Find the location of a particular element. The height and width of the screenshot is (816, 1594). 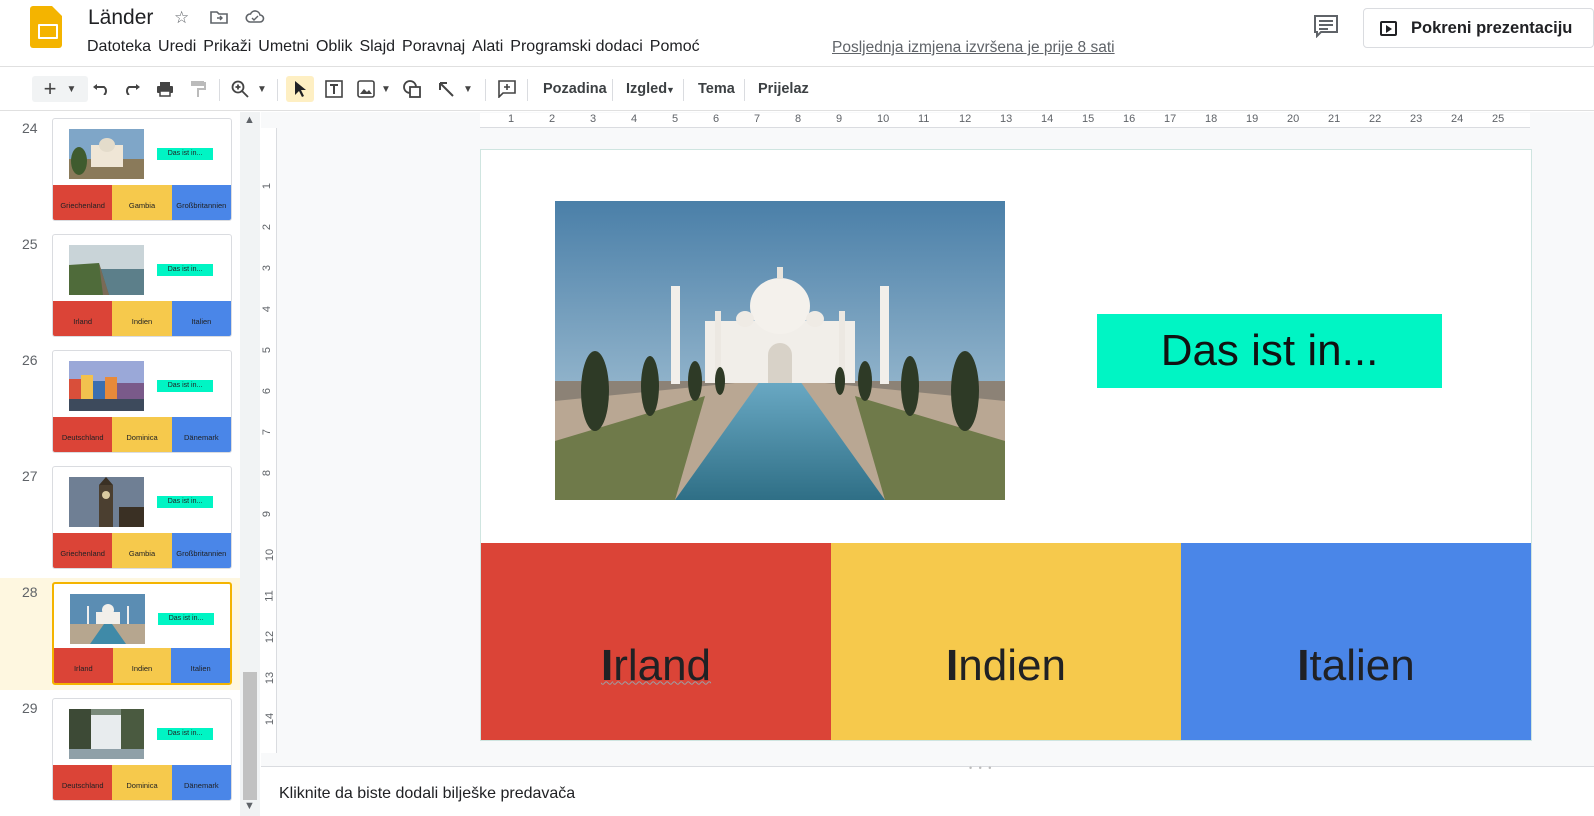

ruler-tick-label: 2 is located at coordinates (267, 227).